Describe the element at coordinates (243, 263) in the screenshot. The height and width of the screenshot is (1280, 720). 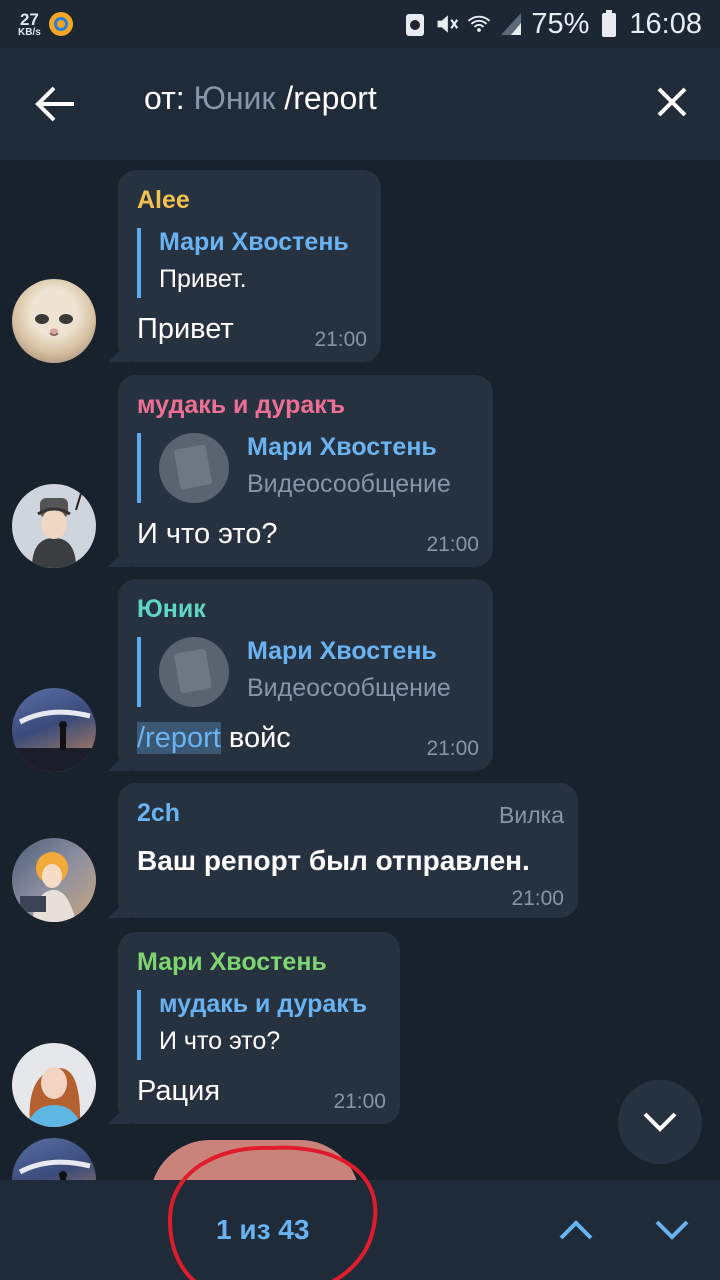
I see `reply-quote: Мари Хвостень Привет.` at that location.